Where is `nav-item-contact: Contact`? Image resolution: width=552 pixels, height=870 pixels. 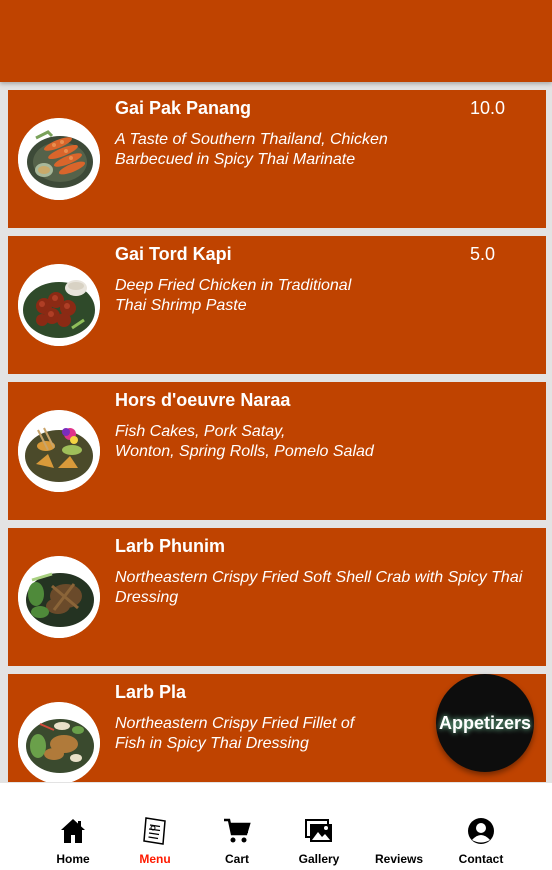
nav-item-contact: Contact is located at coordinates (481, 826).